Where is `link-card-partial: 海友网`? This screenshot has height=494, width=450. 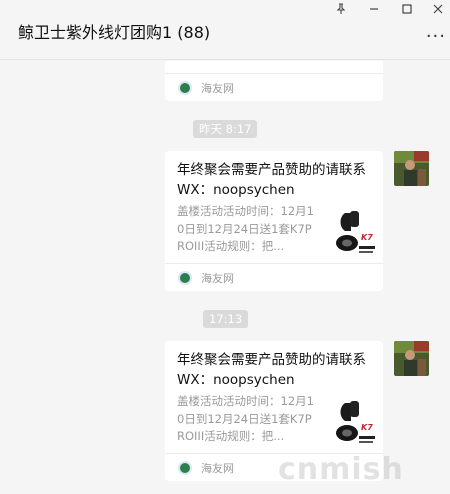 link-card-partial: 海友网 is located at coordinates (274, 81).